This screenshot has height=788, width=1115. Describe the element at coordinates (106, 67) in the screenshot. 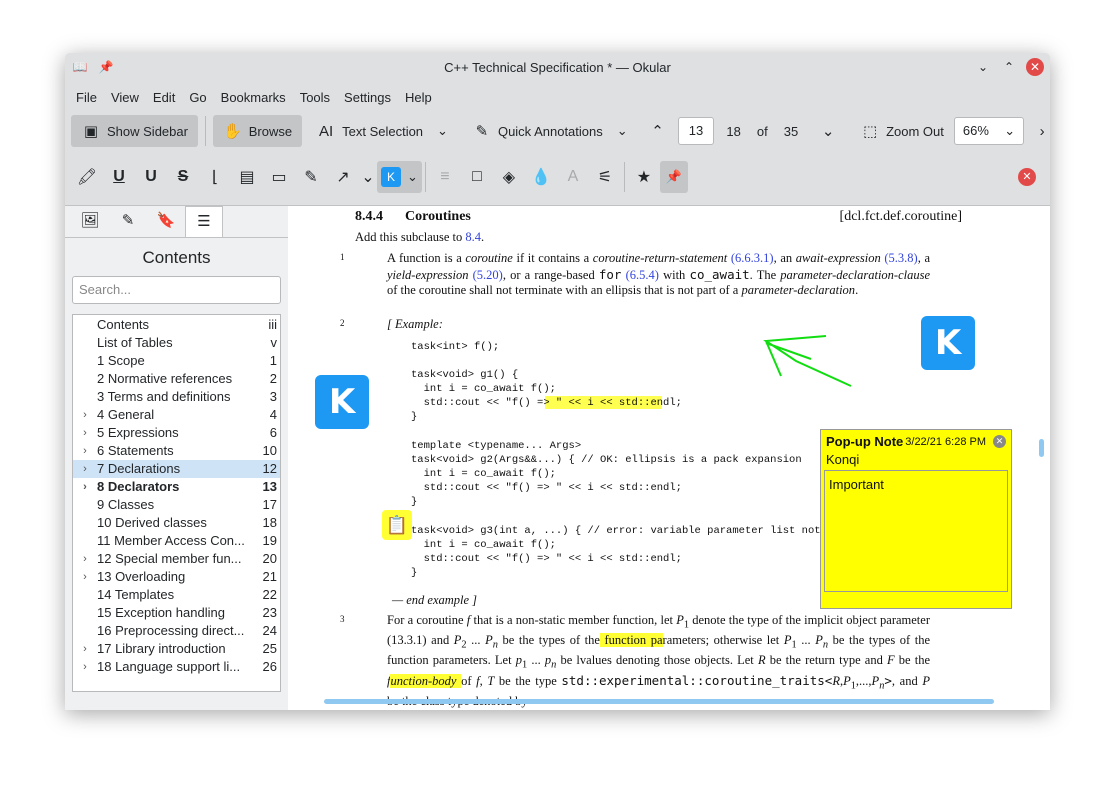

I see `pin-icon: 📌` at that location.